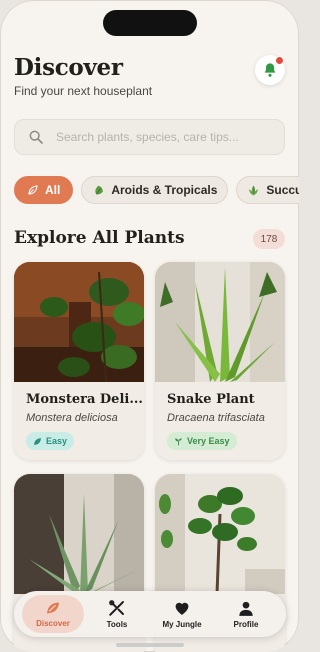 The image size is (320, 652). Describe the element at coordinates (208, 441) in the screenshot. I see `difficulty-label: Very Easy` at that location.